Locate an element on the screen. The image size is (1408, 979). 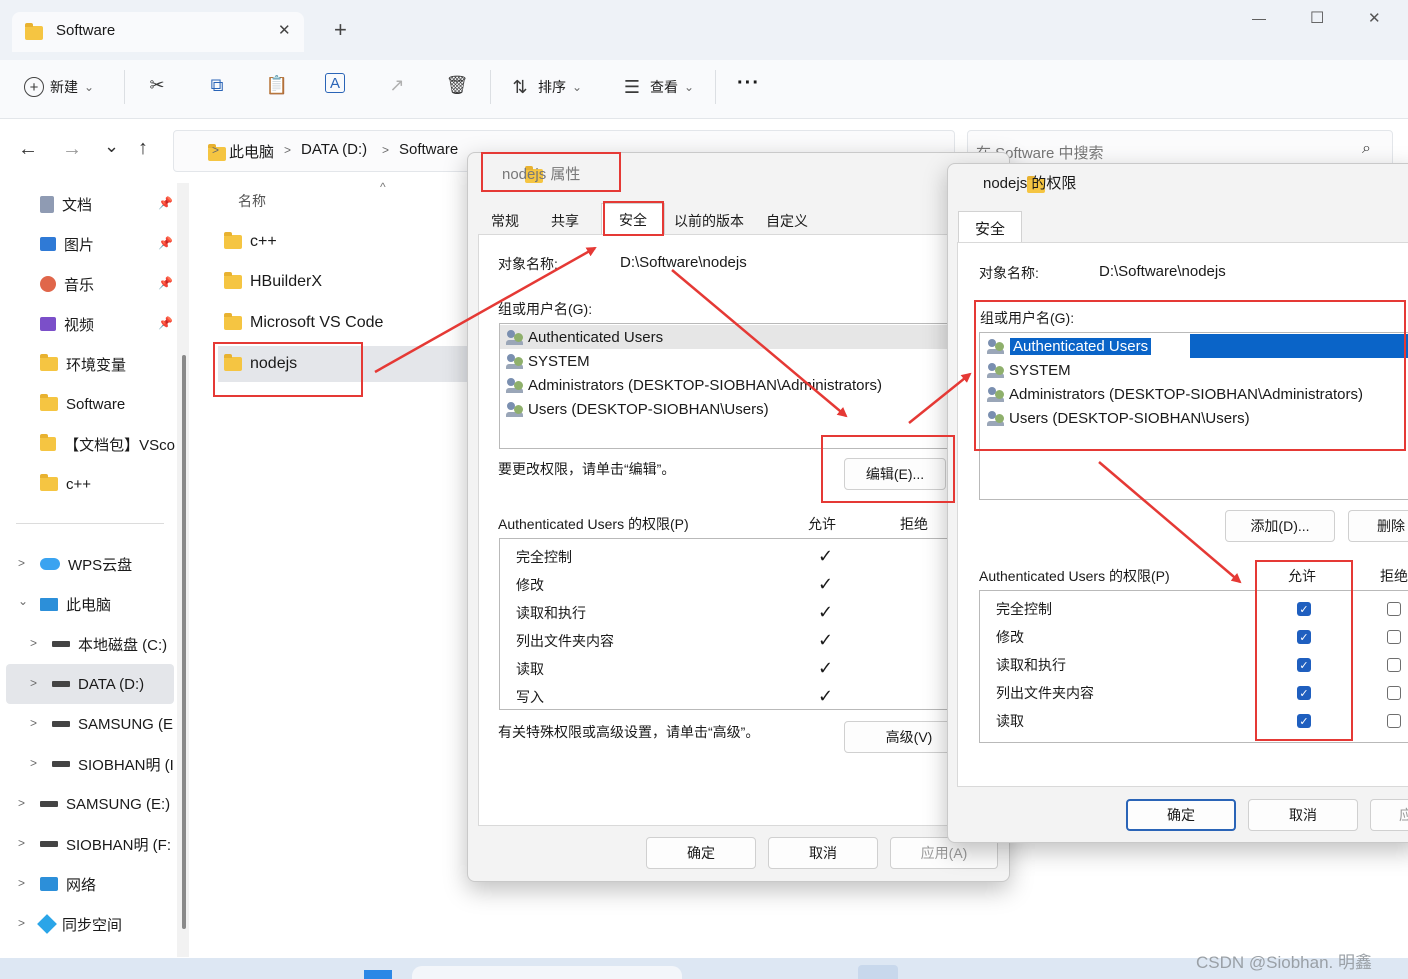
arrow-to-edit-button is located at coordinates (759, 343).